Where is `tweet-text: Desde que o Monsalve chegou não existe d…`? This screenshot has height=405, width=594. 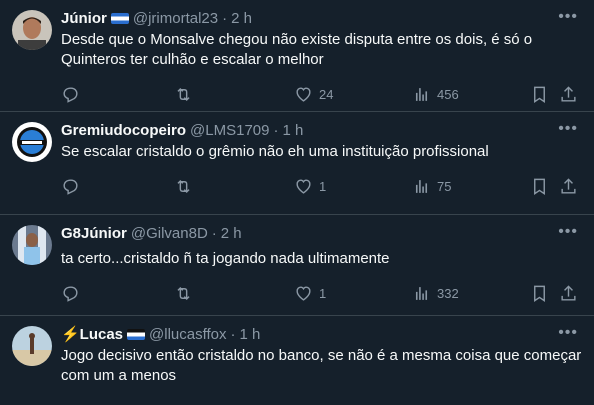
tweet-text: Desde que o Monsalve chegou não existe d… is located at coordinates (297, 49).